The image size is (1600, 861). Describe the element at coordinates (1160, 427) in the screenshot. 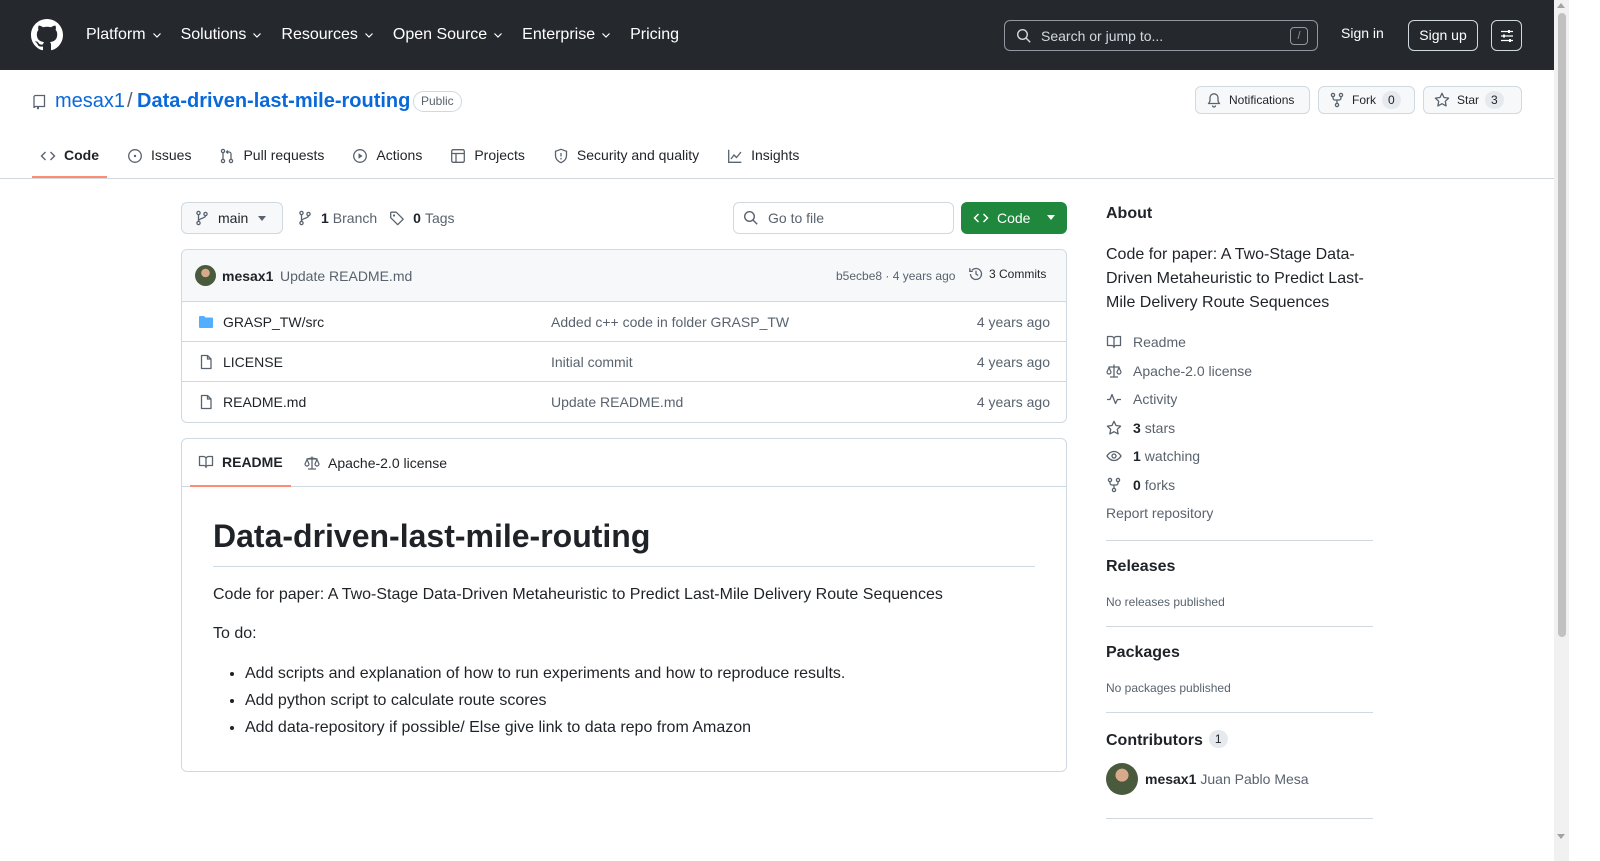

I see `stars-label: stars` at that location.